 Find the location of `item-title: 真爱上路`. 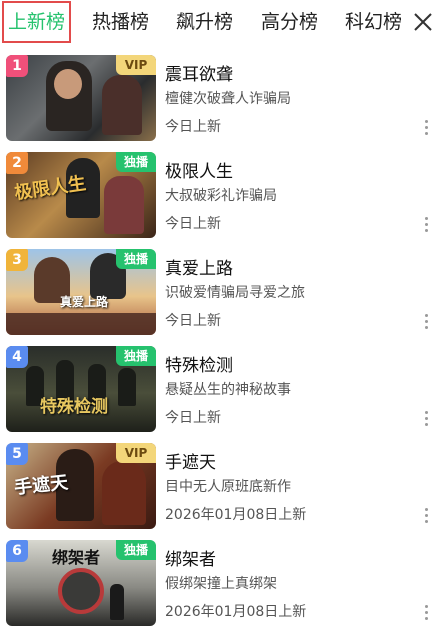

item-title: 真爱上路 is located at coordinates (199, 266).